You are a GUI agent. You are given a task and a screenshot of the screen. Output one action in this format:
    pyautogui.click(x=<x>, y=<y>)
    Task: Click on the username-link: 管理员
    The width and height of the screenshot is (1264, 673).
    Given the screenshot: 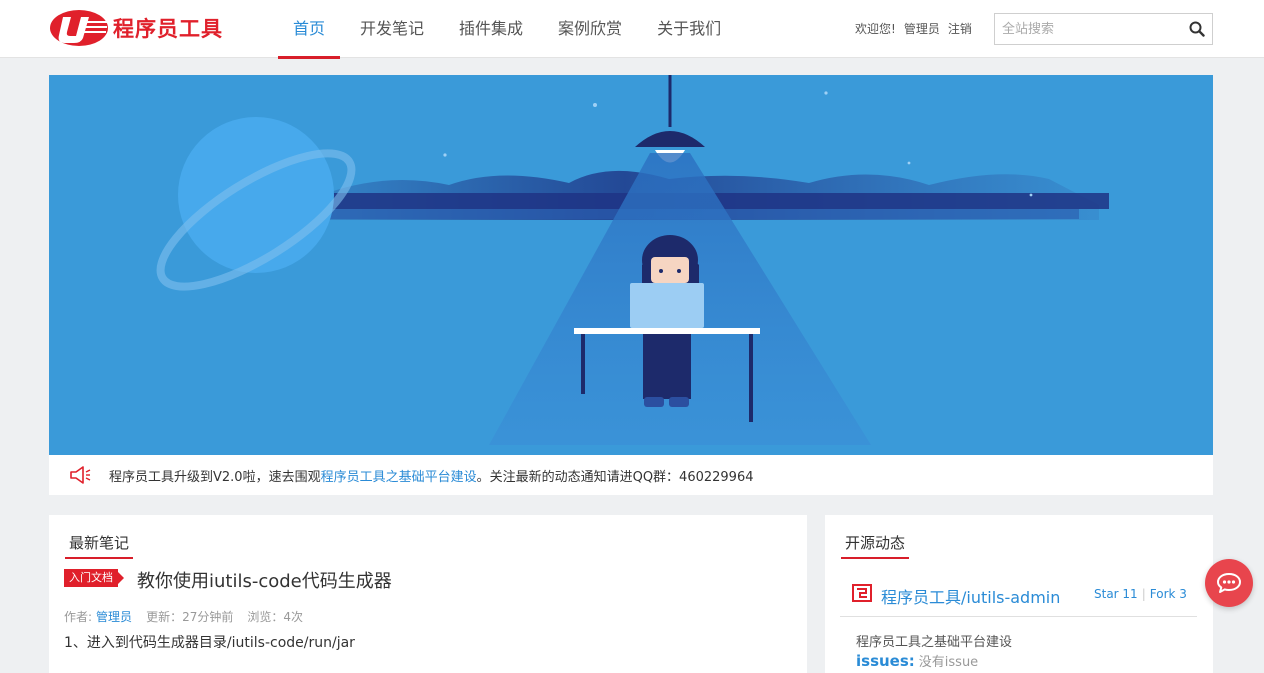 What is the action you would take?
    pyautogui.click(x=922, y=28)
    